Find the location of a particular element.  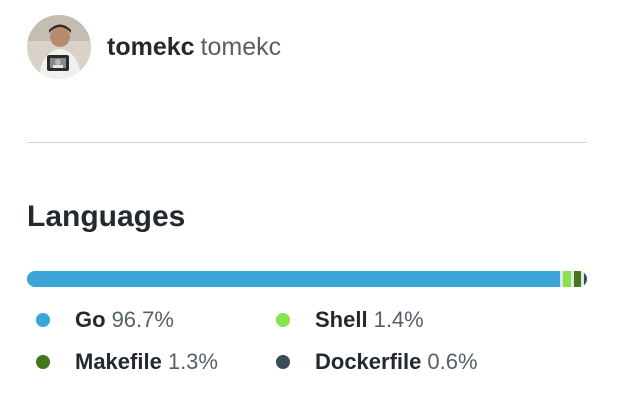

progress-segment-shell is located at coordinates (566, 279).